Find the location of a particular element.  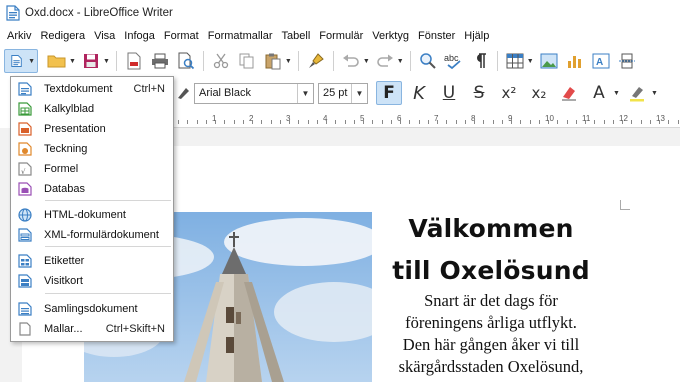

menu-format: Format is located at coordinates (183, 36).